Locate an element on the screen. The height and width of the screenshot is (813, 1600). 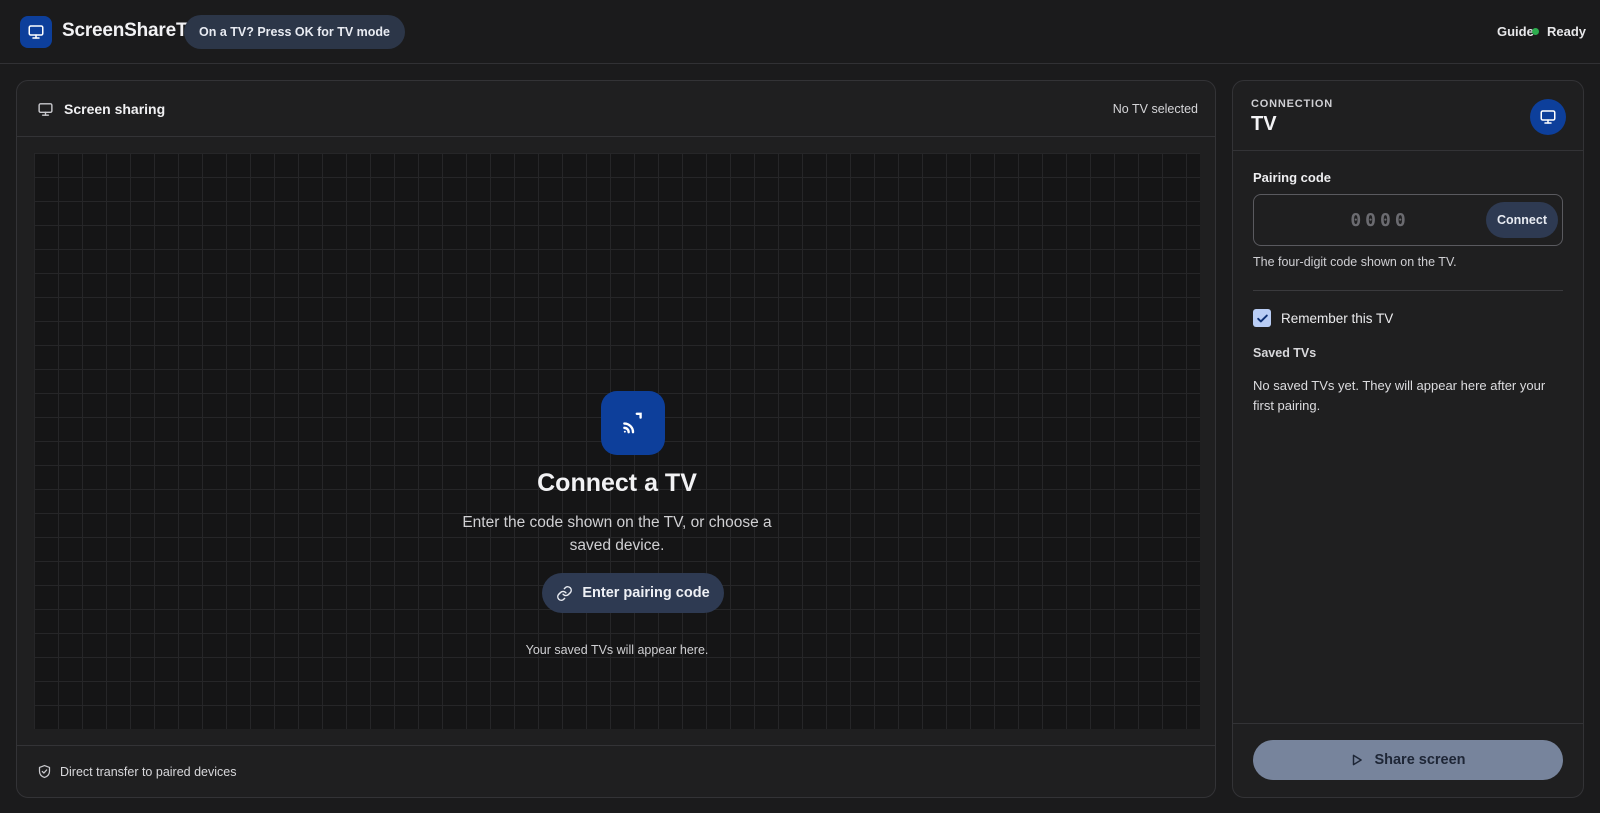
check-icon is located at coordinates (1262, 318).